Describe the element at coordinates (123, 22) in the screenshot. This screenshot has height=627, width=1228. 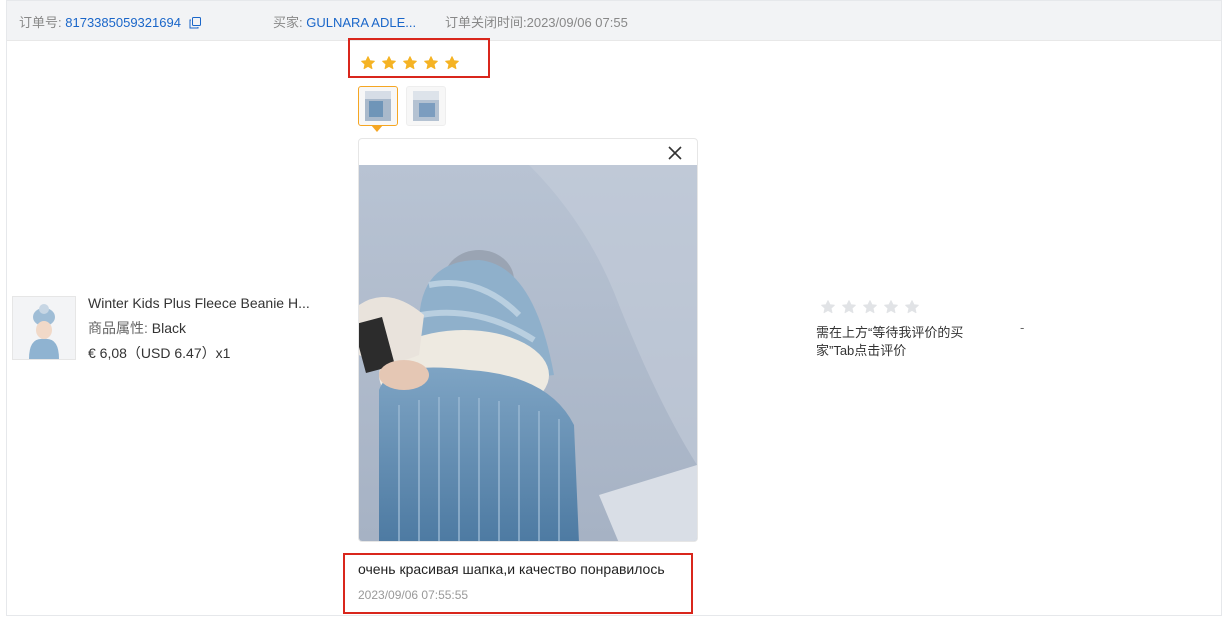
I see `order-number-link: 8173385059321694` at that location.